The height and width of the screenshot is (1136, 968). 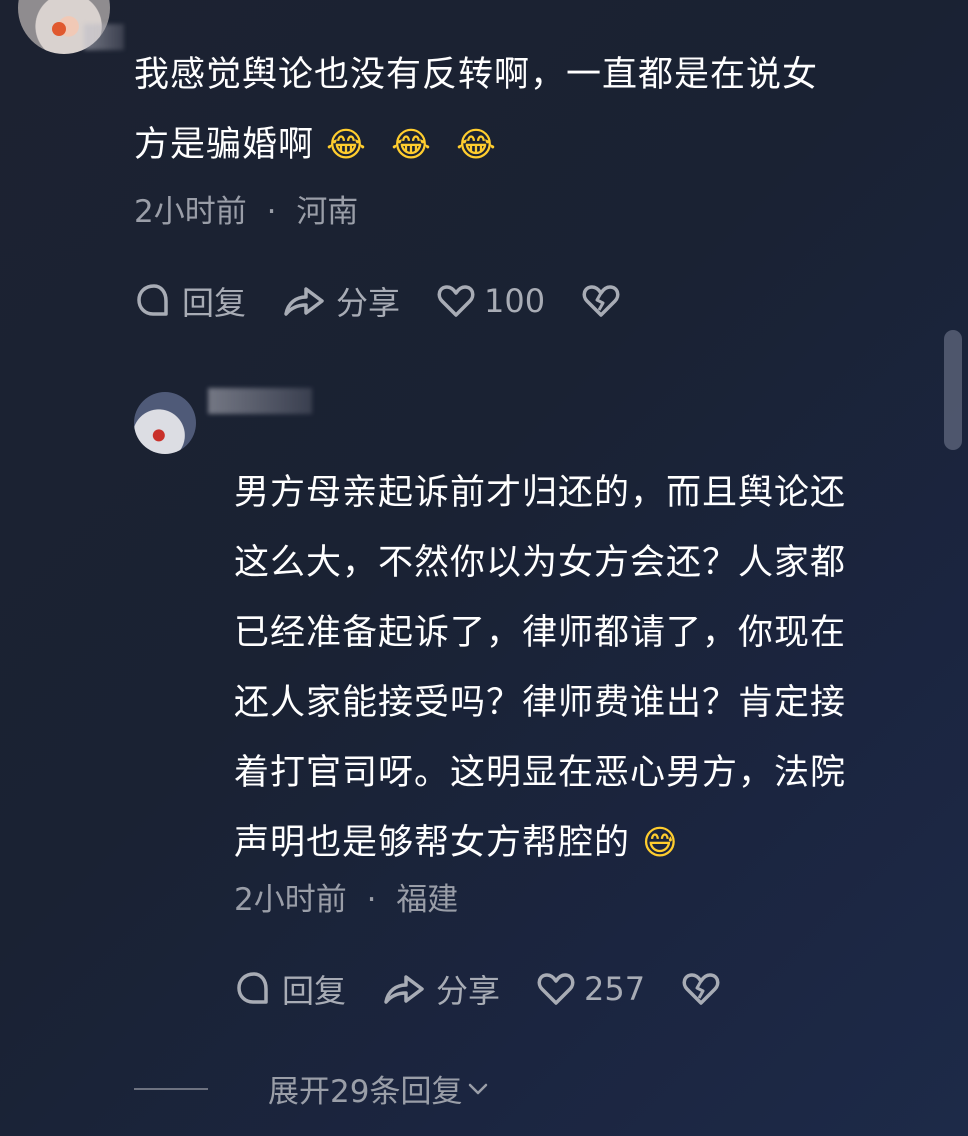 What do you see at coordinates (476, 110) in the screenshot?
I see `comment-text: 我感觉舆论也没有反转啊，一直都是在说女 方是骗婚啊 😂 😂 😂` at bounding box center [476, 110].